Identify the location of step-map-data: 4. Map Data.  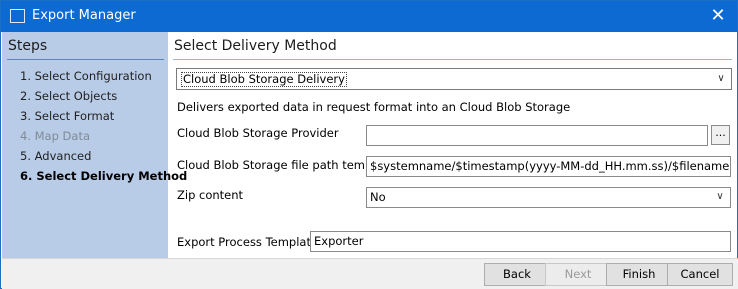
(55, 136).